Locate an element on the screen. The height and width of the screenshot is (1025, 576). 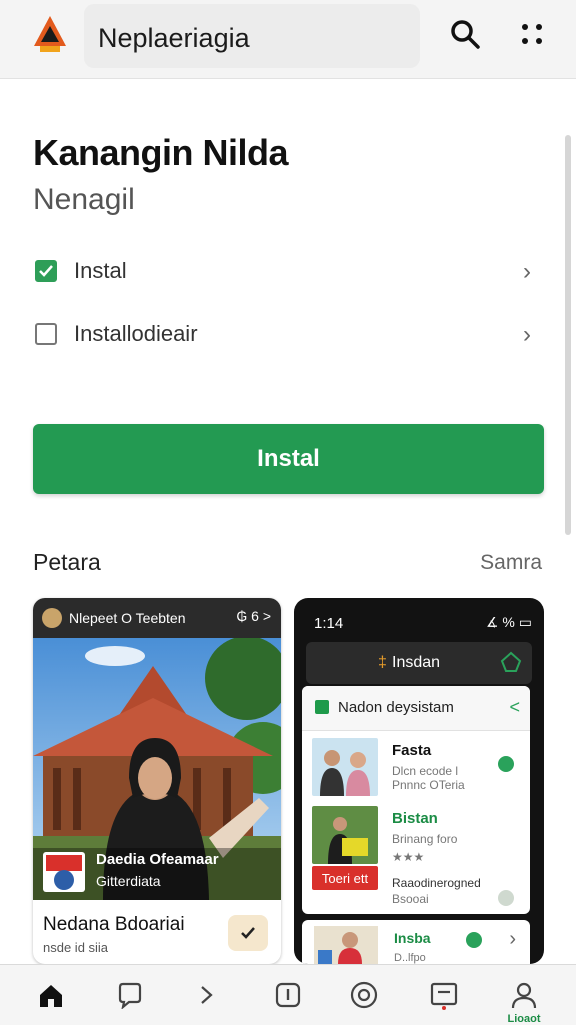
card-status-icons: ₲ 6 > is located at coordinates (253, 616).